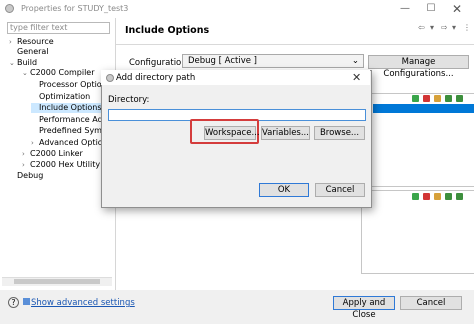 The height and width of the screenshot is (324, 474). I want to click on filter-placeholder: type filter text, so click(39, 27).